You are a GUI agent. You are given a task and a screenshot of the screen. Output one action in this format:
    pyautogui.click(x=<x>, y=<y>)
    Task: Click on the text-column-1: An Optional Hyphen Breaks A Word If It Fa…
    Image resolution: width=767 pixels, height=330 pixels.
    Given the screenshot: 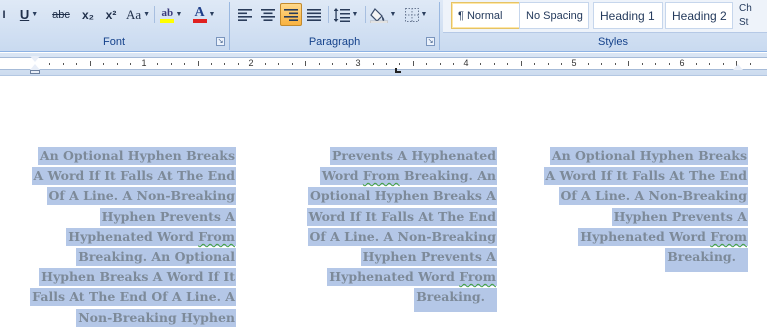 What is the action you would take?
    pyautogui.click(x=133, y=237)
    